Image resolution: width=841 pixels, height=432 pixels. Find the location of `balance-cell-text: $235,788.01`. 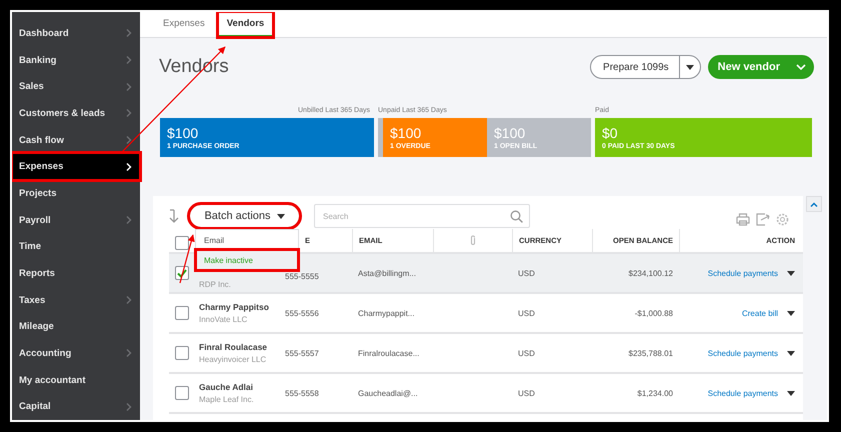

balance-cell-text: $235,788.01 is located at coordinates (651, 354).